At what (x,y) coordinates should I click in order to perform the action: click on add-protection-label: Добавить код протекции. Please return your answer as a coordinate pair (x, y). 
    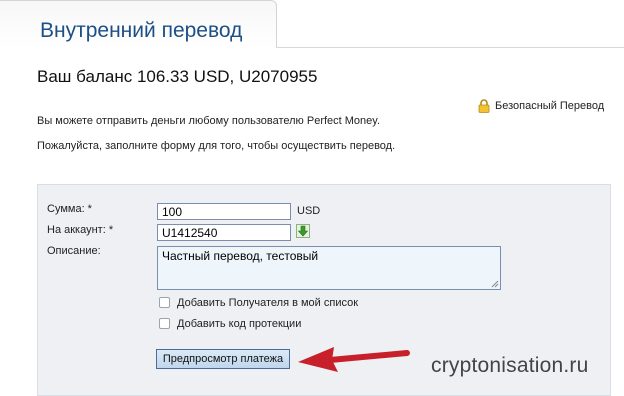
    Looking at the image, I should click on (239, 324).